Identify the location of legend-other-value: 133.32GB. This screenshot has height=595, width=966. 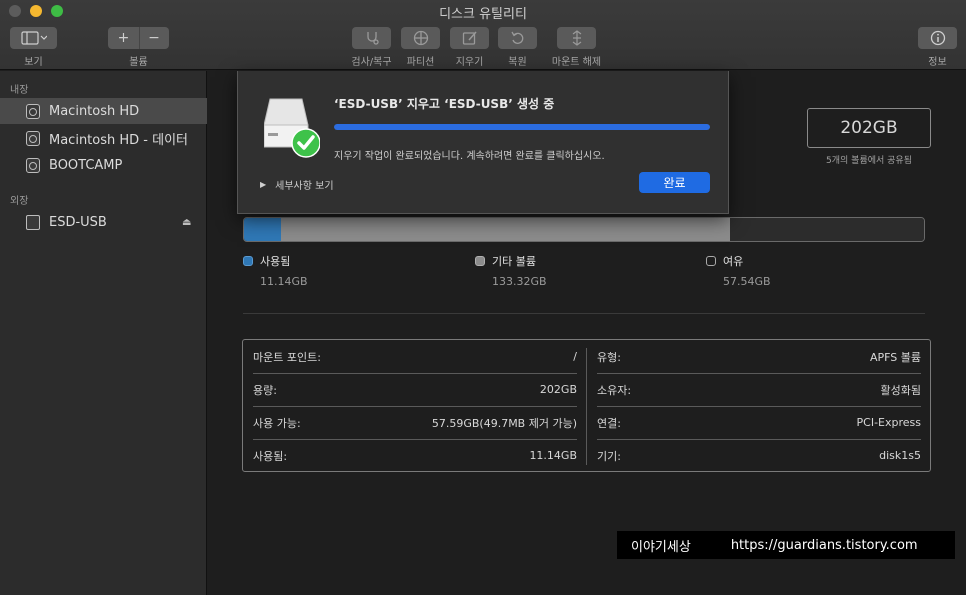
(519, 281).